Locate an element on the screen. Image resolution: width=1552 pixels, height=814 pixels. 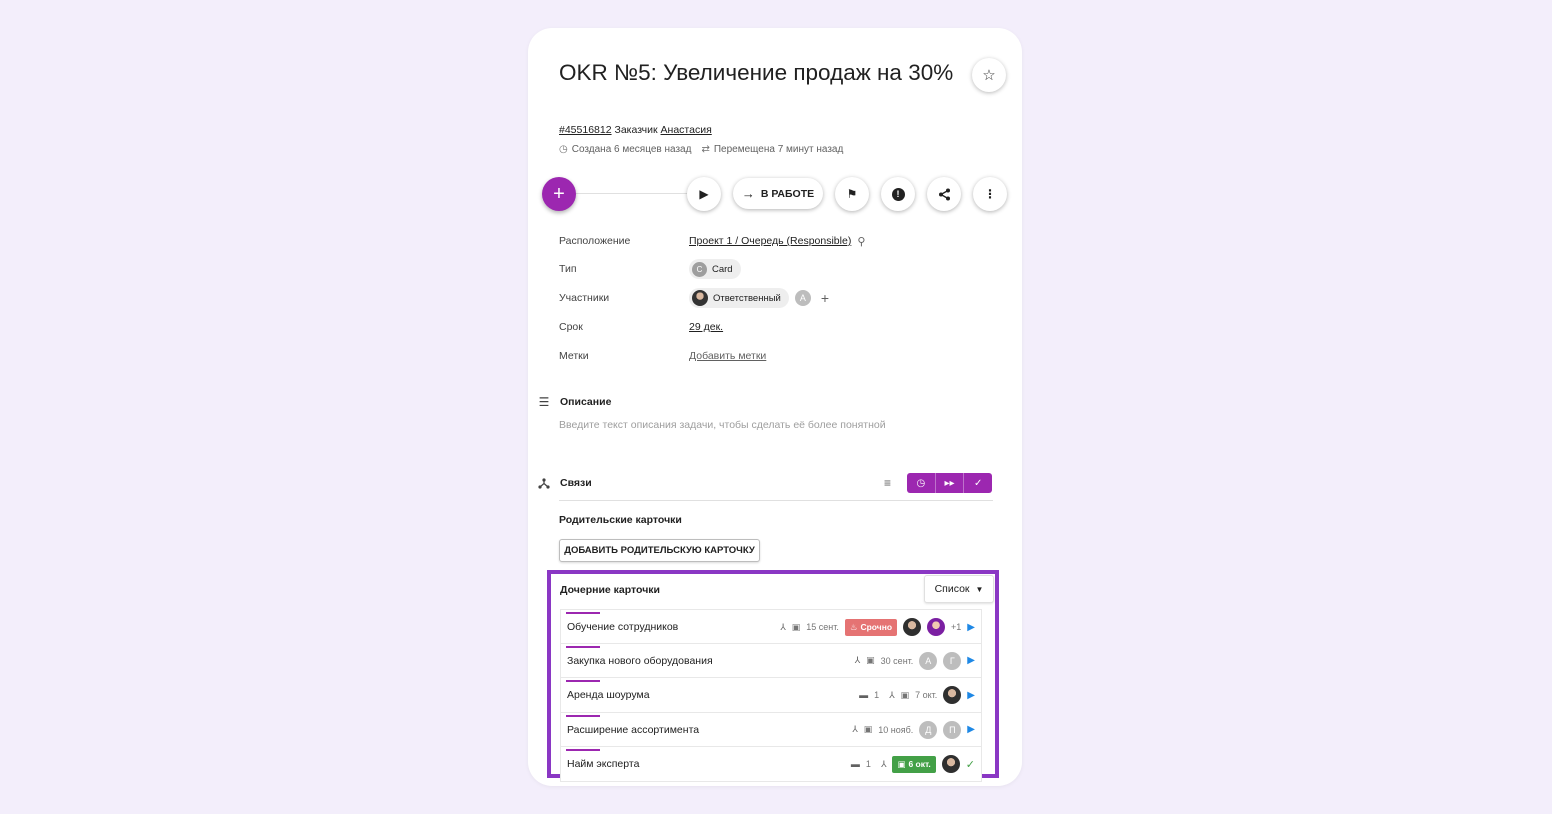
urgent-badge-label: Срочно is located at coordinates (876, 627).